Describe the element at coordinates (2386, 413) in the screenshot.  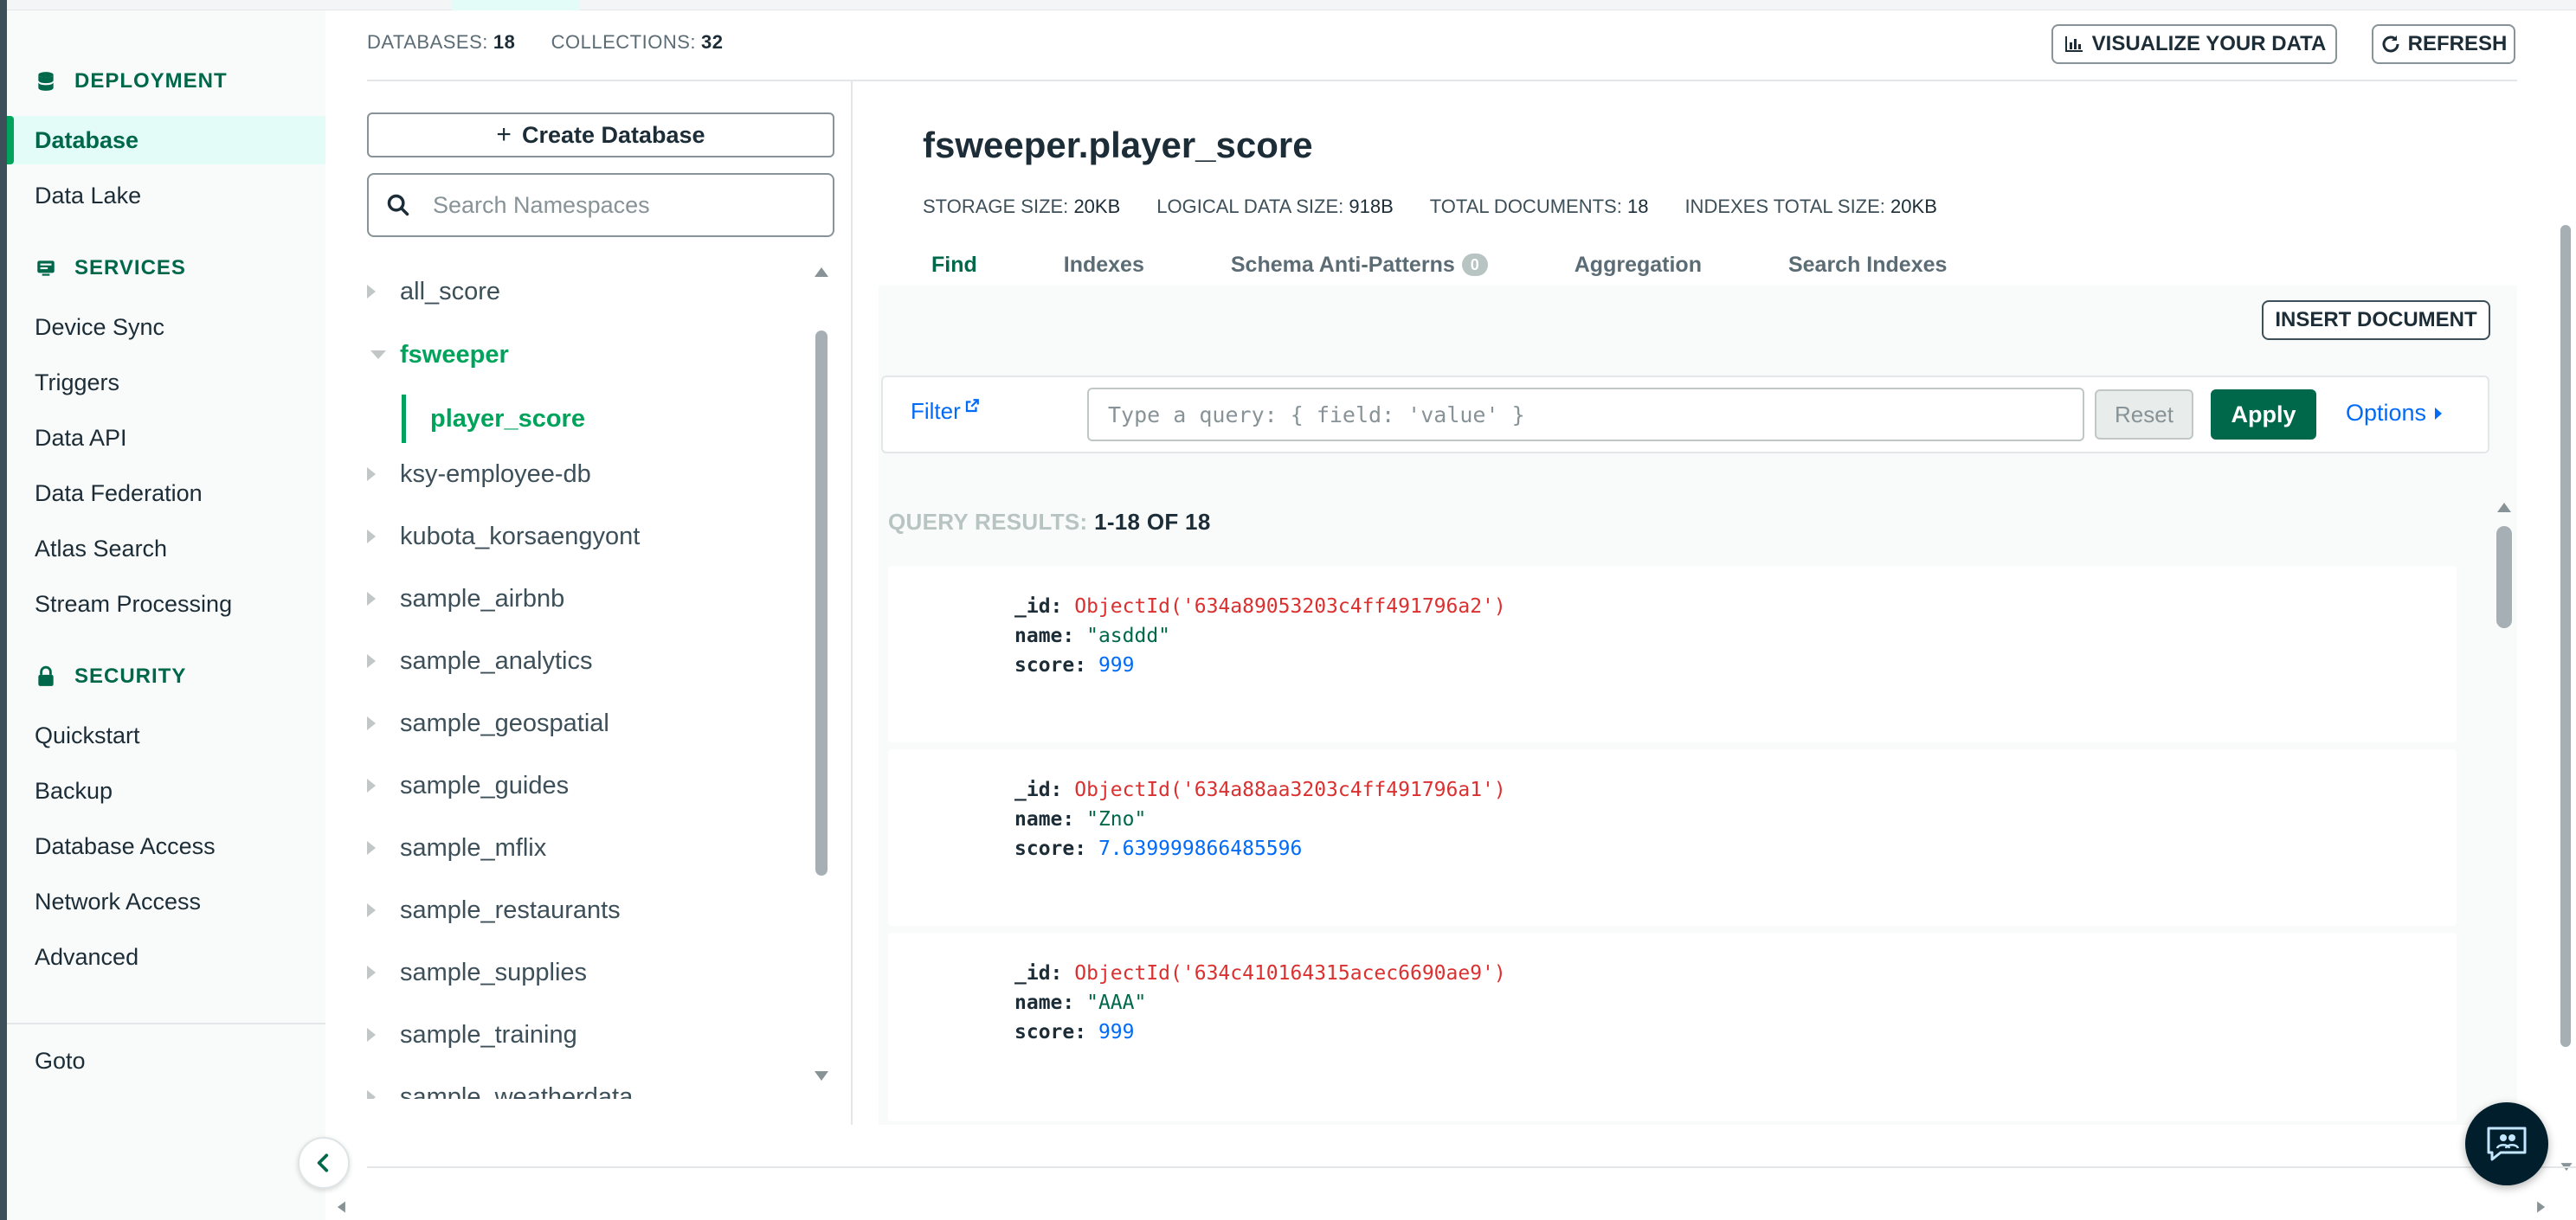
I see `options-label: Options` at that location.